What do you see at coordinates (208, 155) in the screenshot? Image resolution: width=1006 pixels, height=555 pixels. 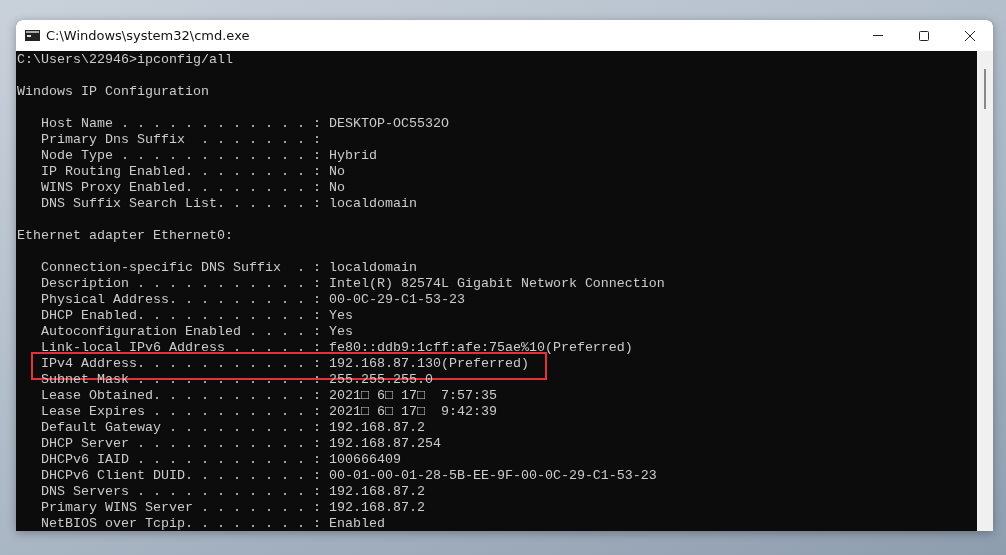 I see `console-line: Node Type . . . . . . . . . . . . : Hybrid` at bounding box center [208, 155].